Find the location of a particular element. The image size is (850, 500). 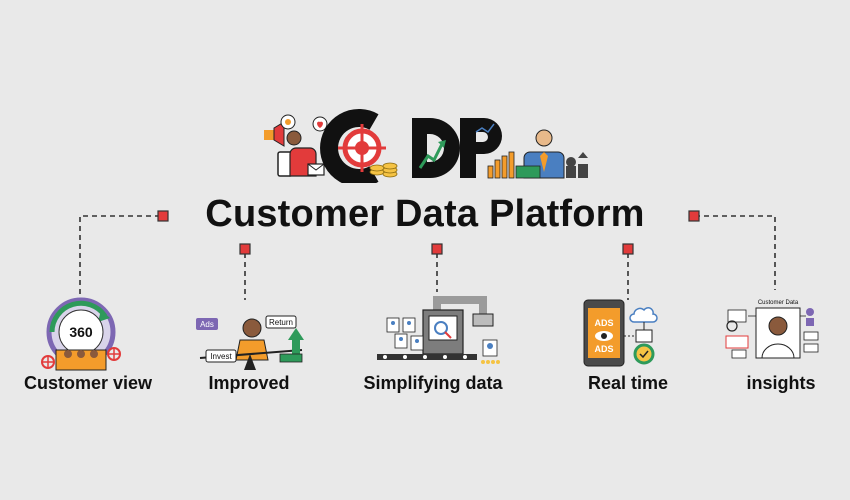

marketer-icon is located at coordinates (296, 145).